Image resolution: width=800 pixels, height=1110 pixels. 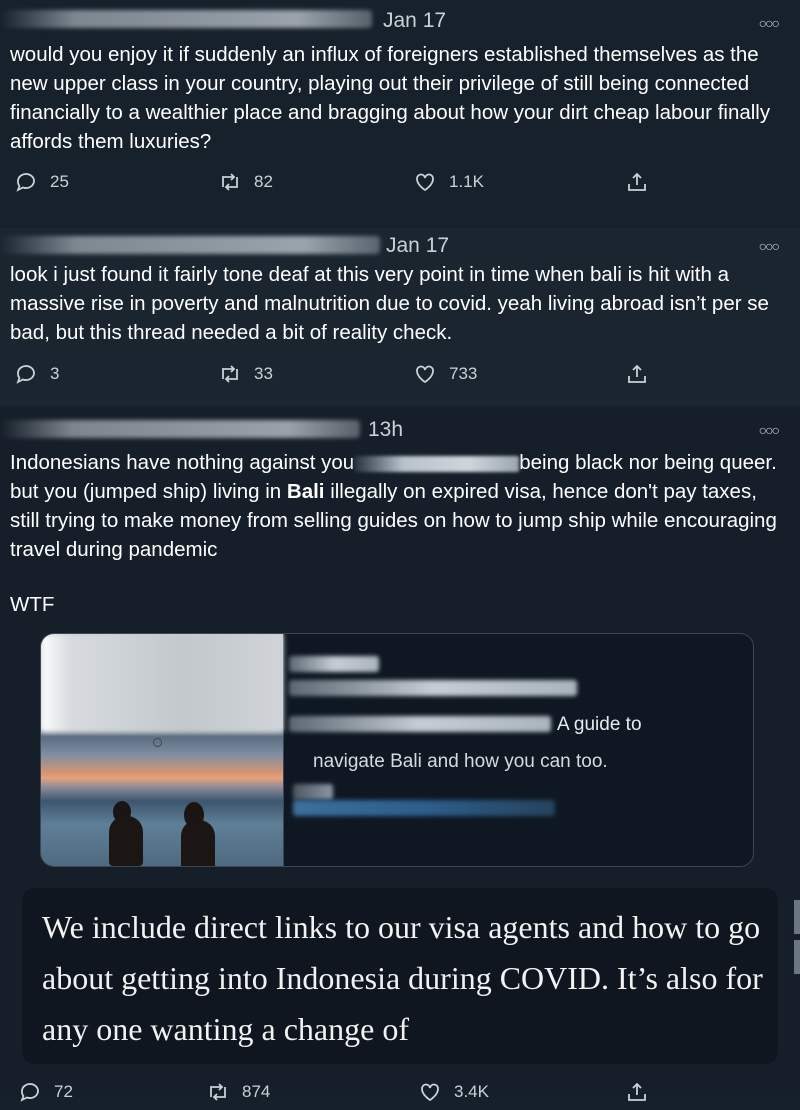 What do you see at coordinates (245, 374) in the screenshot?
I see `retweet-button: 33` at bounding box center [245, 374].